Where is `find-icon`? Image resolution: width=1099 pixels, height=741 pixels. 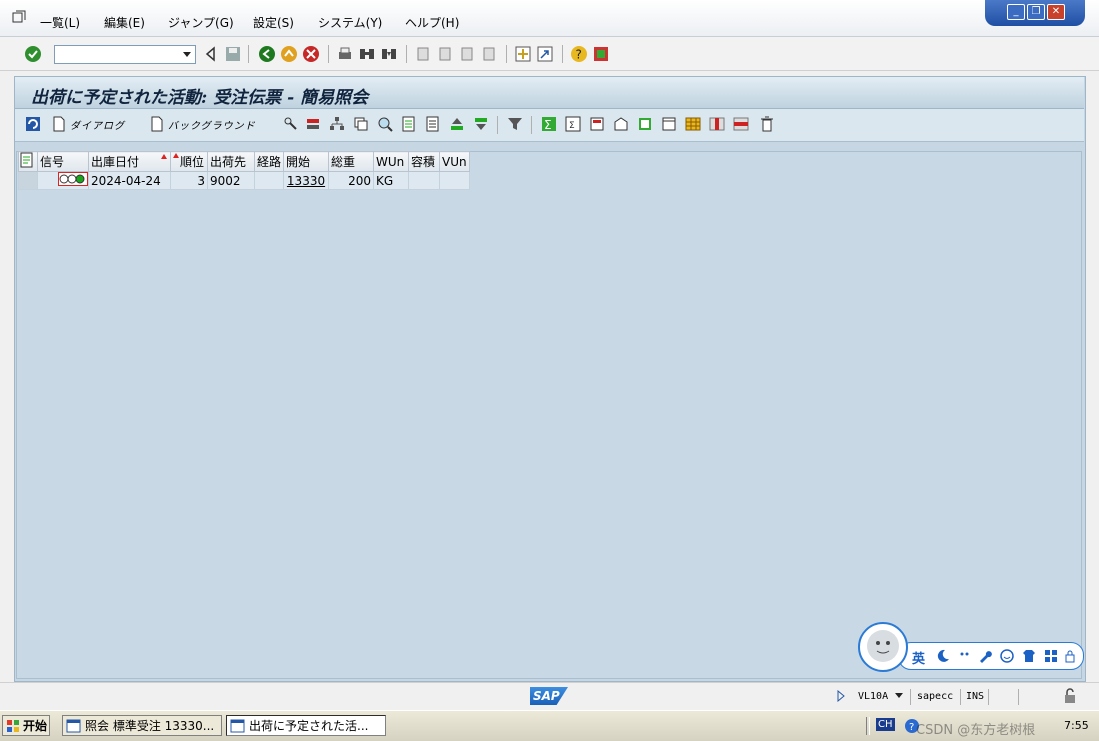 find-icon is located at coordinates (367, 54).